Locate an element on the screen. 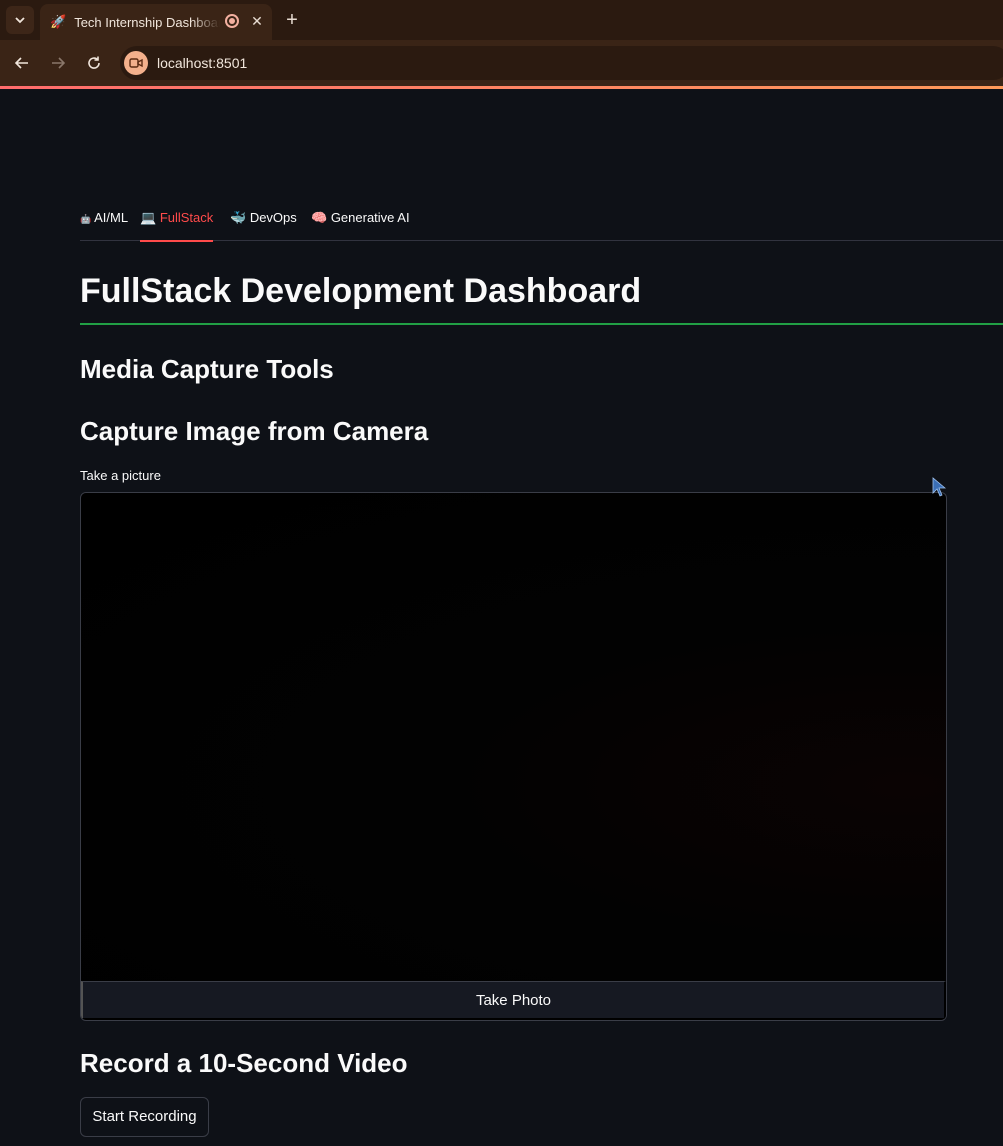  tab-generative-ai: 🧠 Generative AI is located at coordinates (360, 223).